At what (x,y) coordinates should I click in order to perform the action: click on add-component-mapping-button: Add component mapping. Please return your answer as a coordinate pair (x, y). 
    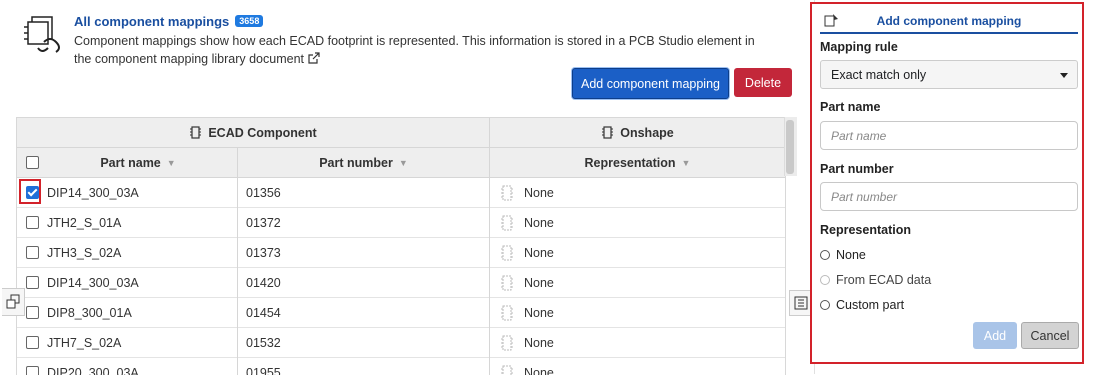
    Looking at the image, I should click on (650, 83).